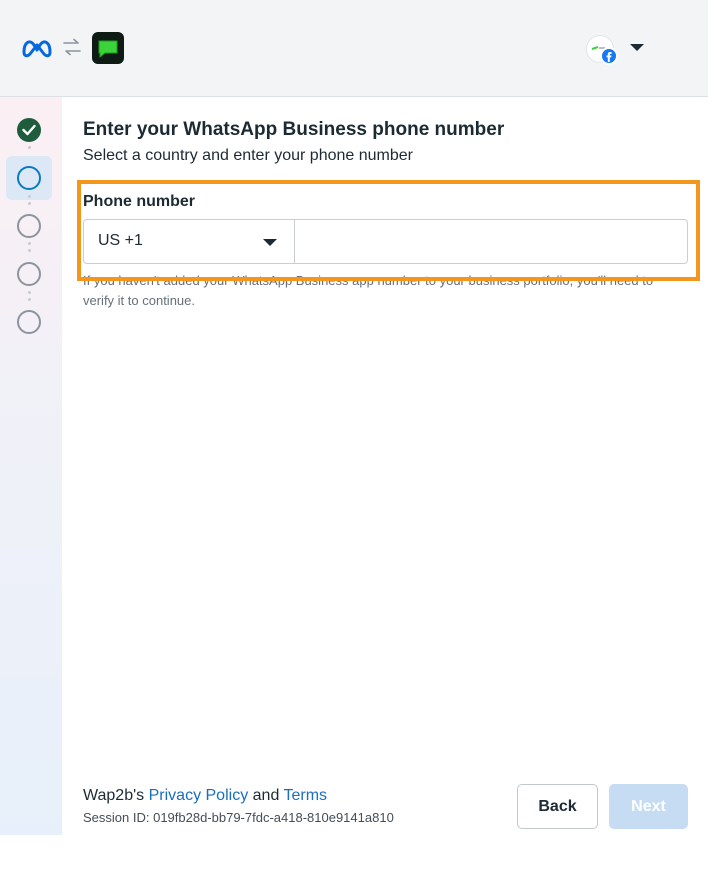 Image resolution: width=728 pixels, height=881 pixels. Describe the element at coordinates (72, 47) in the screenshot. I see `swap-arrows-icon` at that location.